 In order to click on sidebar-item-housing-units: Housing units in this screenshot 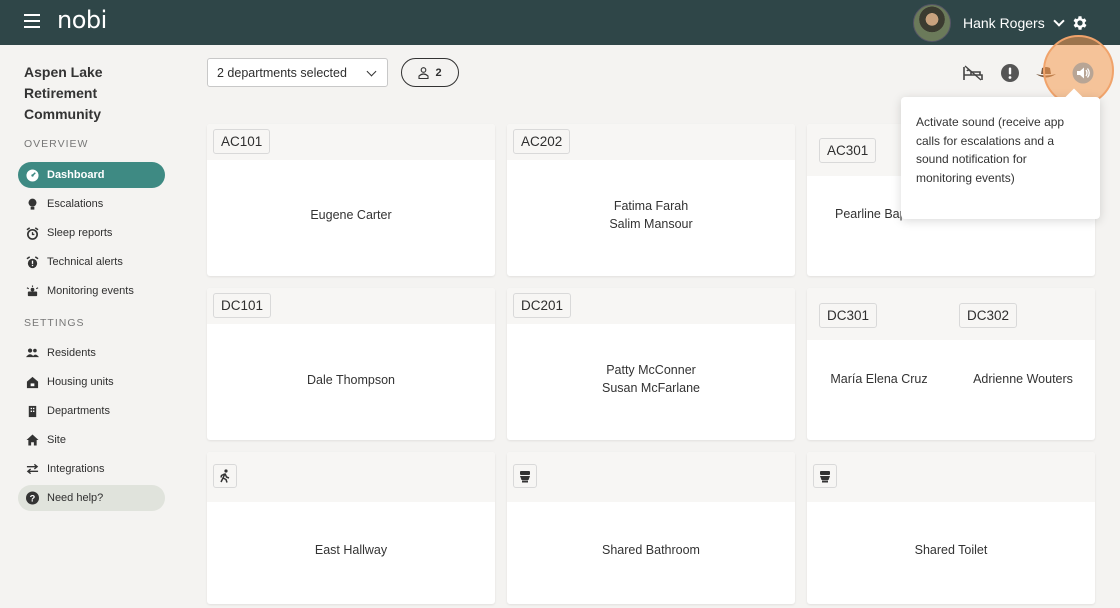, I will do `click(91, 382)`.